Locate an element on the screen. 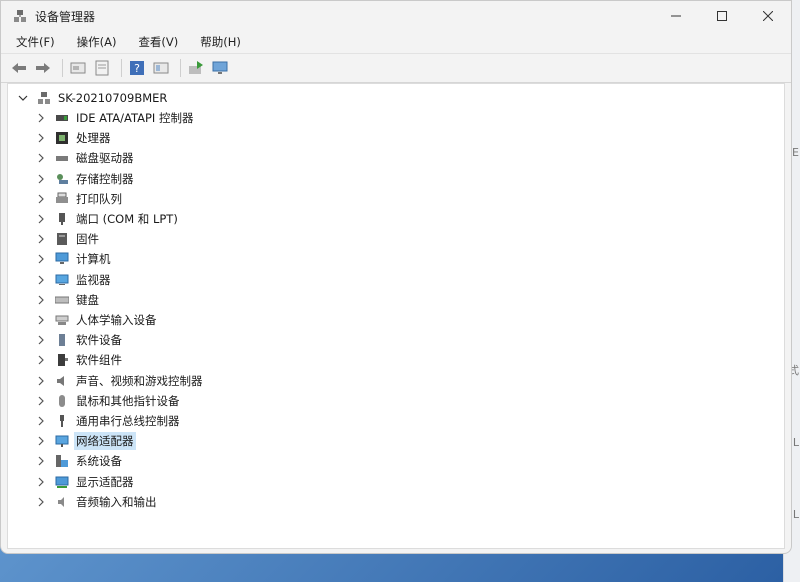 This screenshot has width=800, height=582. tree-item: 固件 is located at coordinates (67, 239).